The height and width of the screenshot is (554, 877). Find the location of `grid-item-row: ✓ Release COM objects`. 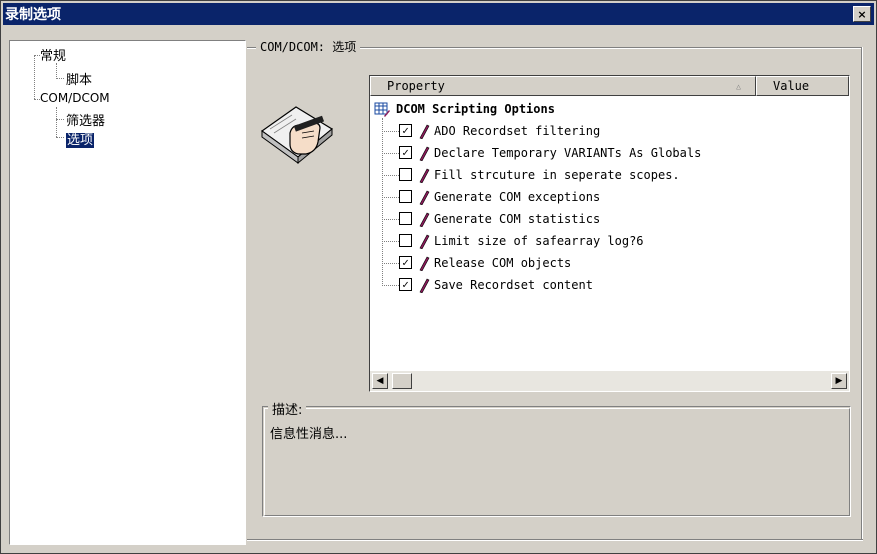

grid-item-row: ✓ Release COM objects is located at coordinates (609, 263).